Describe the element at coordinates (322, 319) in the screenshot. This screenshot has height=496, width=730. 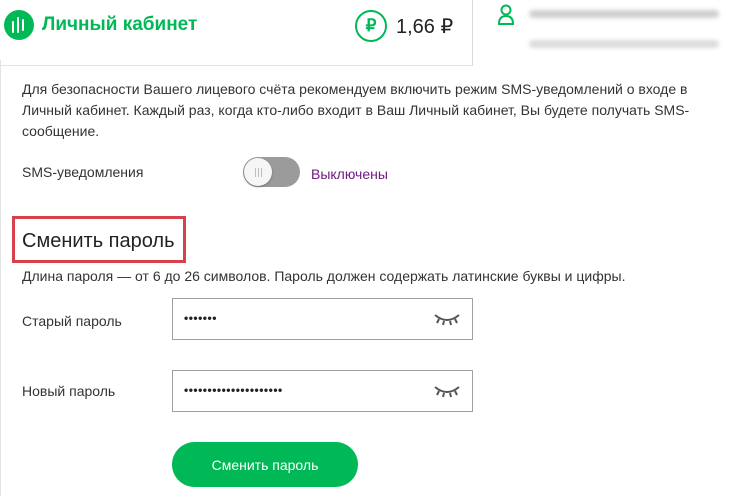
I see `old-password-field: •••••••` at that location.